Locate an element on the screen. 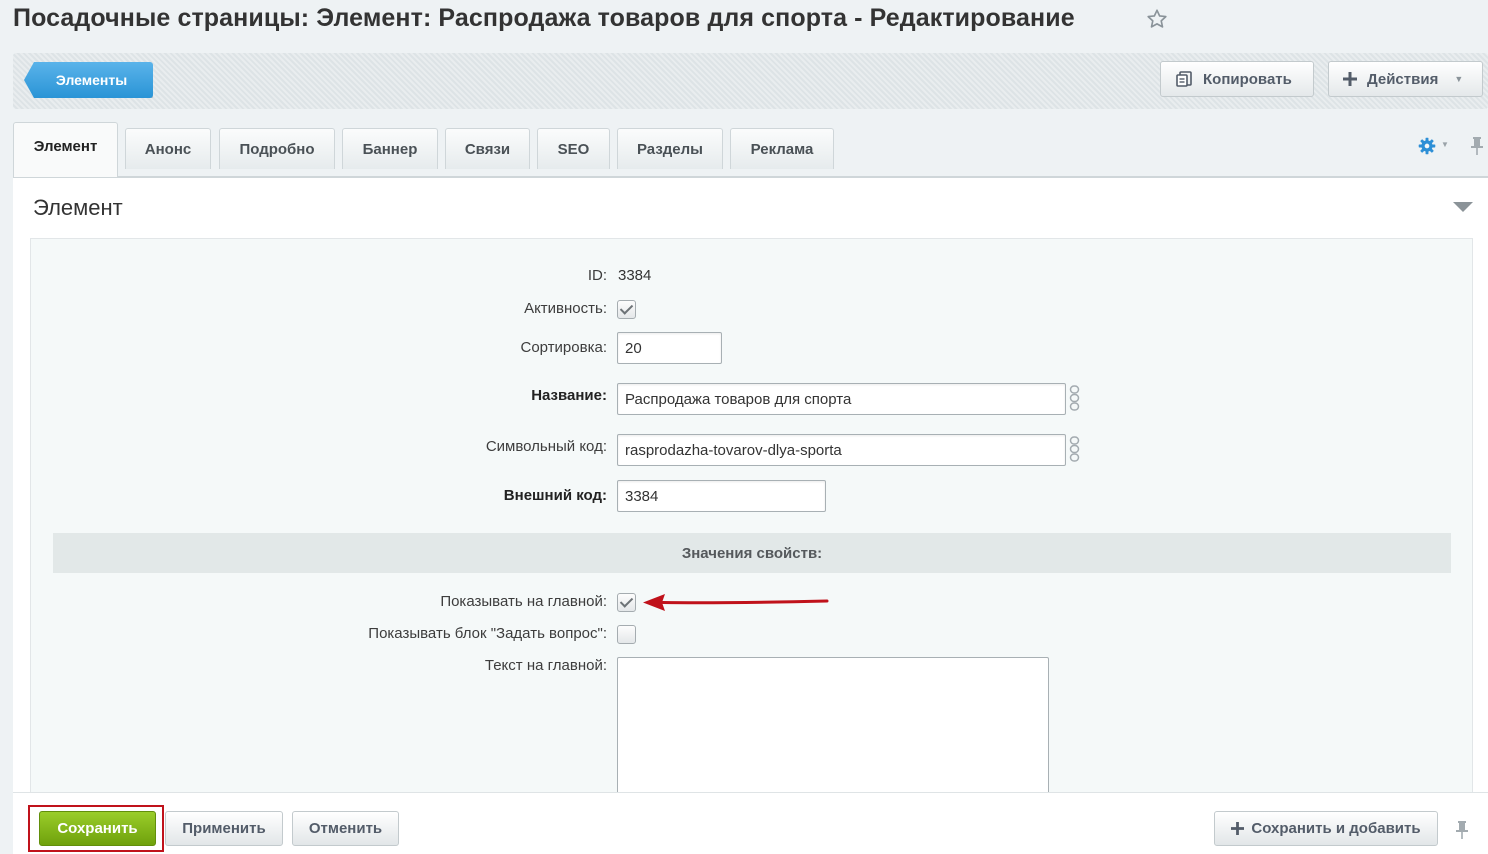  main-text-label: Текст на главной: is located at coordinates (545, 665).